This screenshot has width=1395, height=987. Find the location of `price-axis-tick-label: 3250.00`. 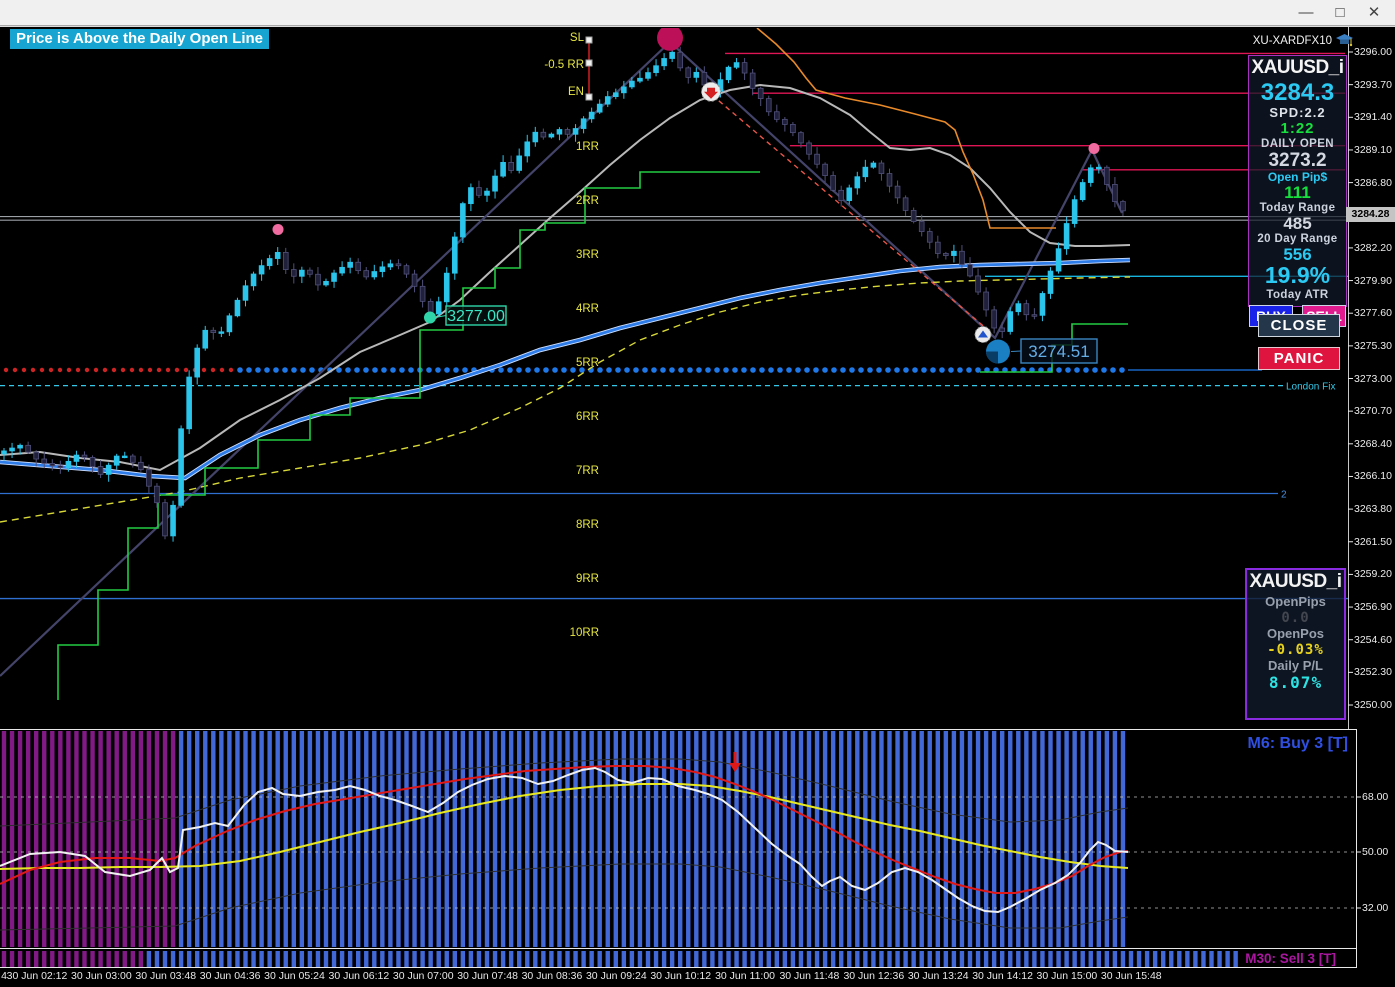

price-axis-tick-label: 3250.00 is located at coordinates (1373, 705).